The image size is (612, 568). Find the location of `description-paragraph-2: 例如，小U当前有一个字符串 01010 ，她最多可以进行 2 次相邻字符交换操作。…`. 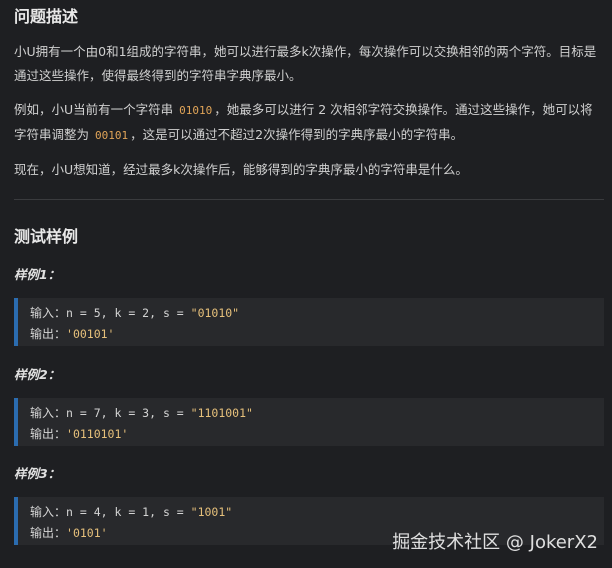

description-paragraph-2: 例如，小U当前有一个字符串 01010 ，她最多可以进行 2 次相邻字符交换操作。… is located at coordinates (308, 123).